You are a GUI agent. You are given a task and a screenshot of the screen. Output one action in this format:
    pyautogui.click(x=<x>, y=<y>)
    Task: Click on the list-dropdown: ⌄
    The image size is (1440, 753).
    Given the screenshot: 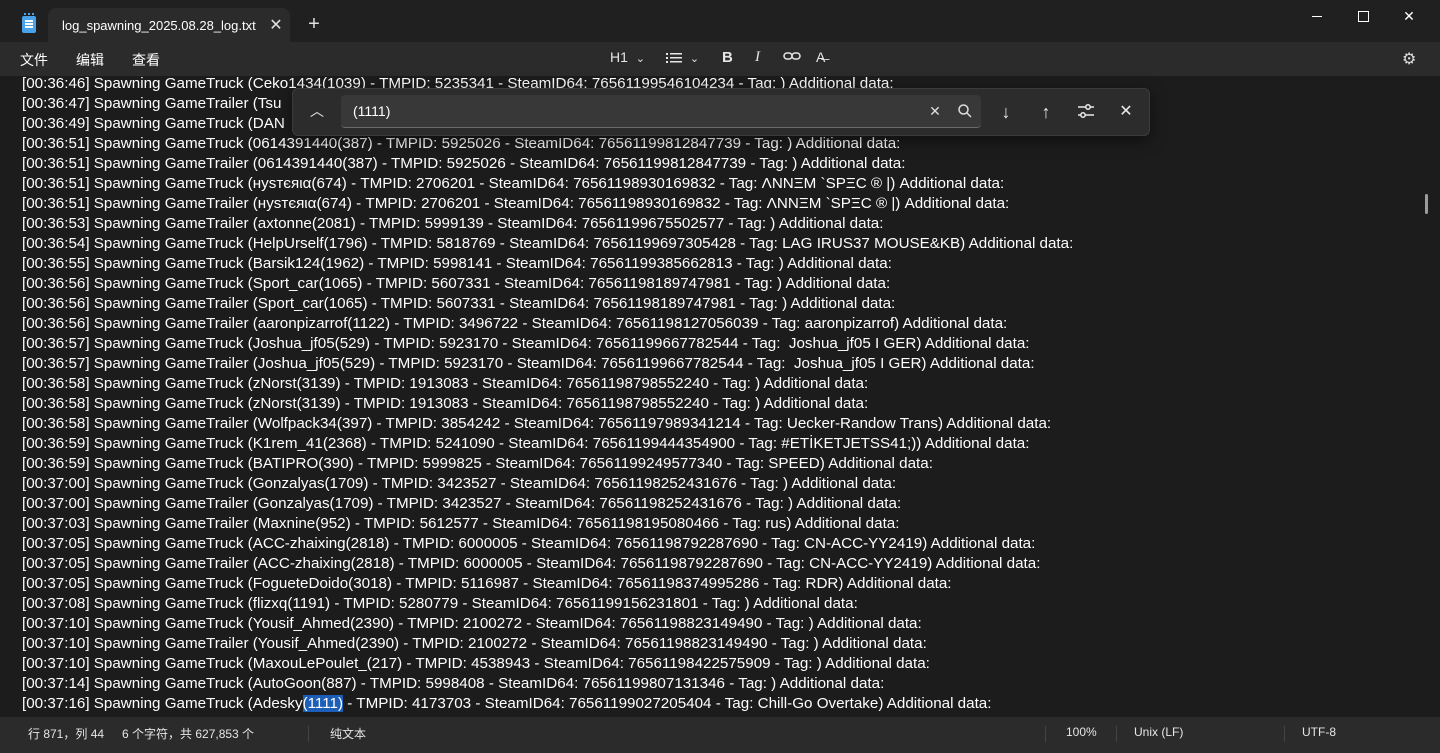 What is the action you would take?
    pyautogui.click(x=682, y=57)
    